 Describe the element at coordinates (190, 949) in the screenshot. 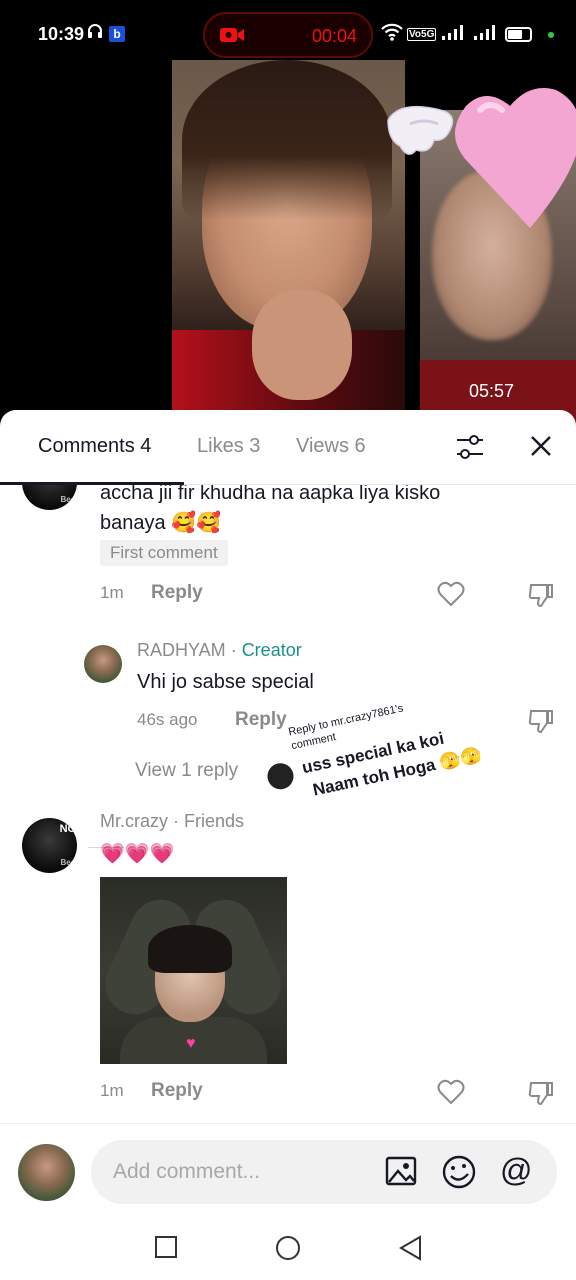

I see `image-hair` at that location.